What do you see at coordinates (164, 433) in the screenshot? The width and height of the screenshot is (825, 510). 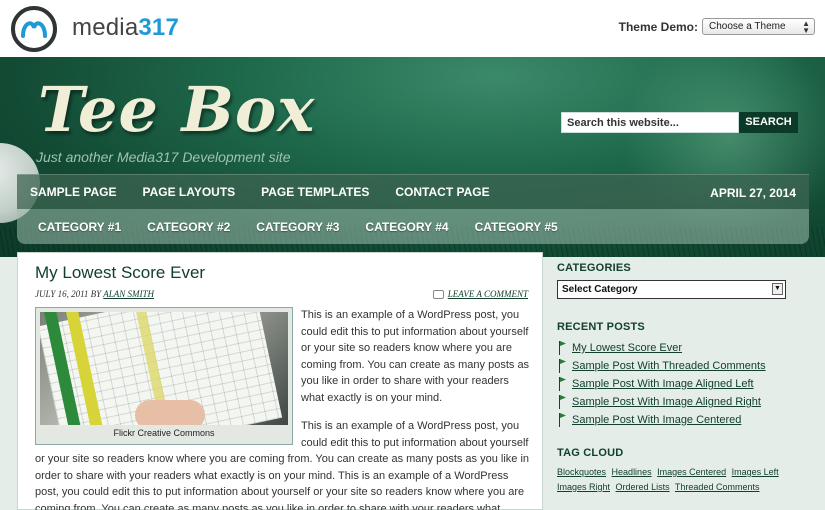 I see `image-caption: Flickr Creative Commons` at bounding box center [164, 433].